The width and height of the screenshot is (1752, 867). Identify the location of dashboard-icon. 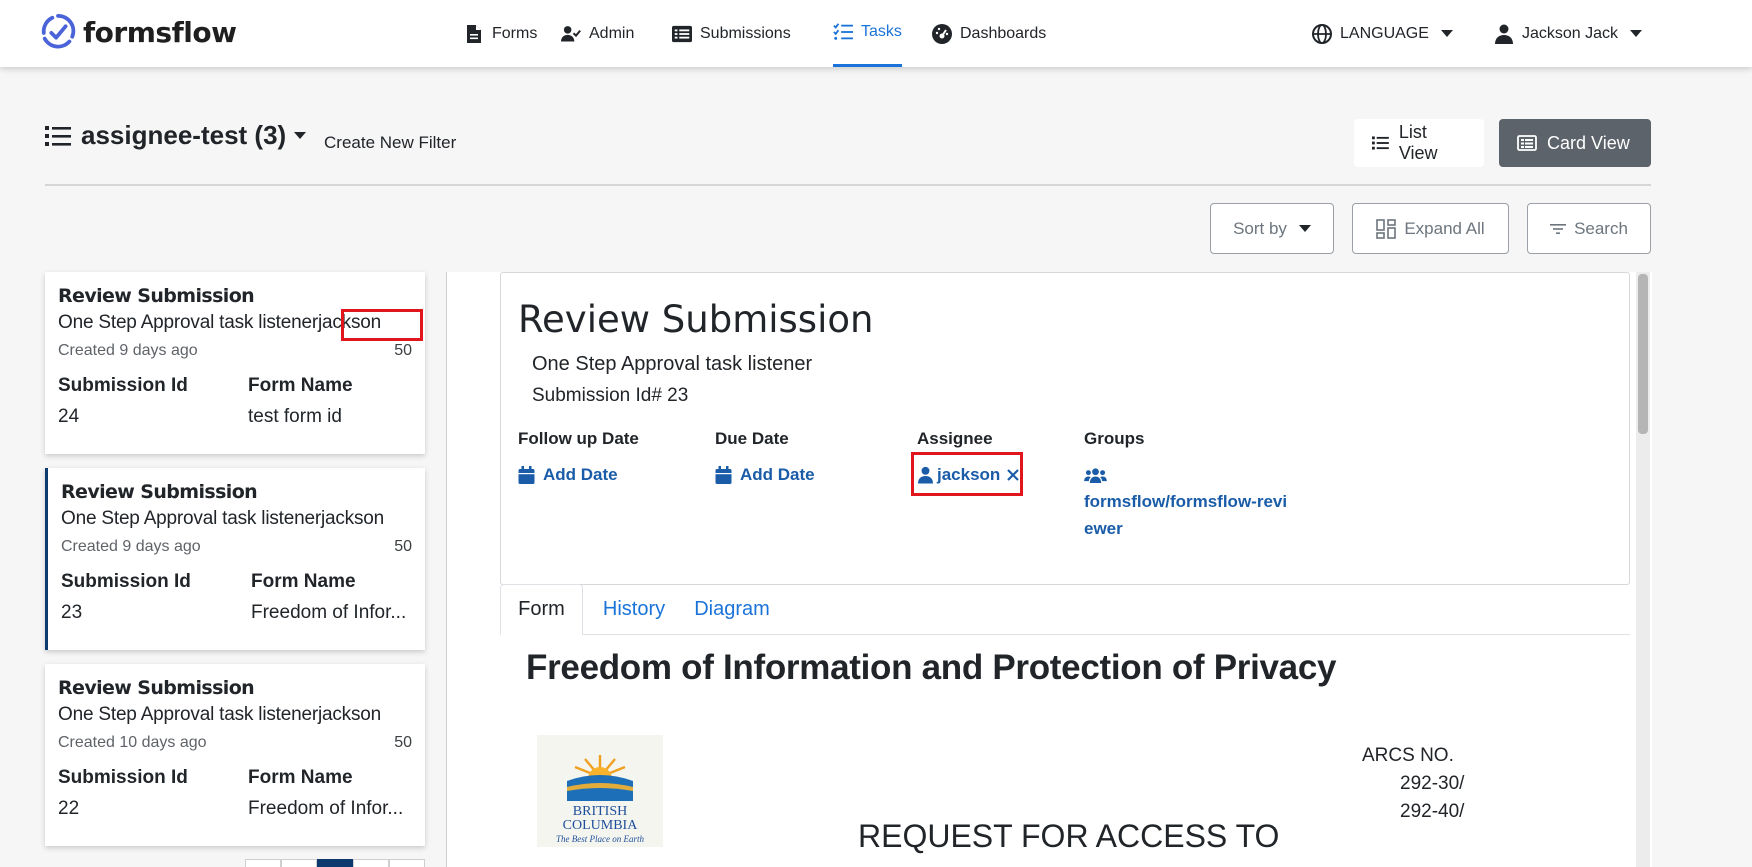
(942, 33).